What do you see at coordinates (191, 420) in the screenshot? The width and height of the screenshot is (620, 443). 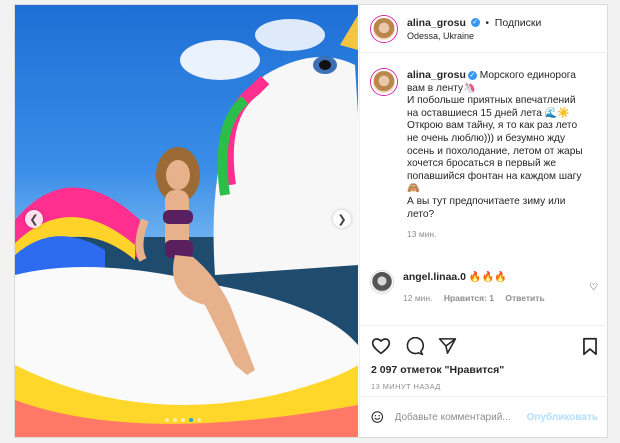 I see `carousel-dot-active` at bounding box center [191, 420].